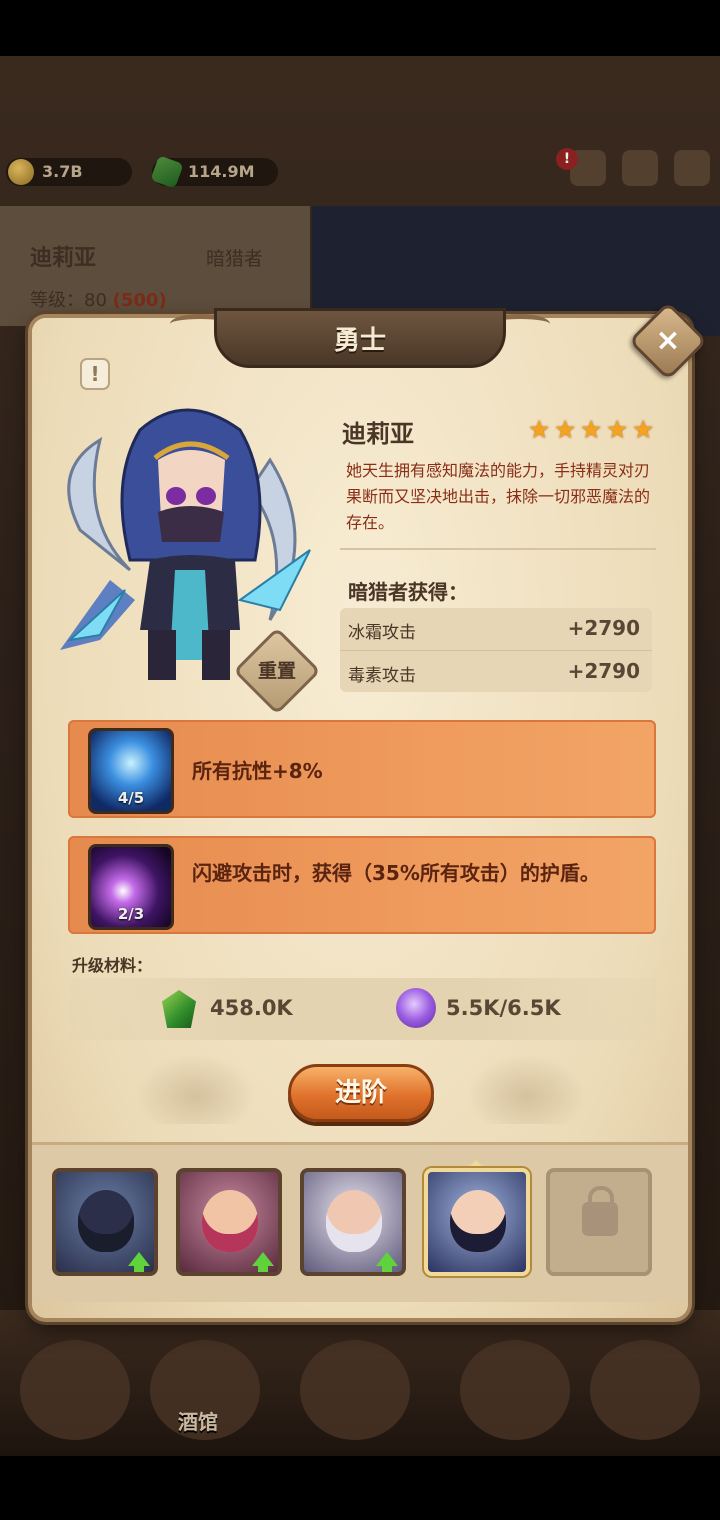 The height and width of the screenshot is (1520, 720). Describe the element at coordinates (251, 1008) in the screenshot. I see `green-material-amount: 458.0K` at that location.